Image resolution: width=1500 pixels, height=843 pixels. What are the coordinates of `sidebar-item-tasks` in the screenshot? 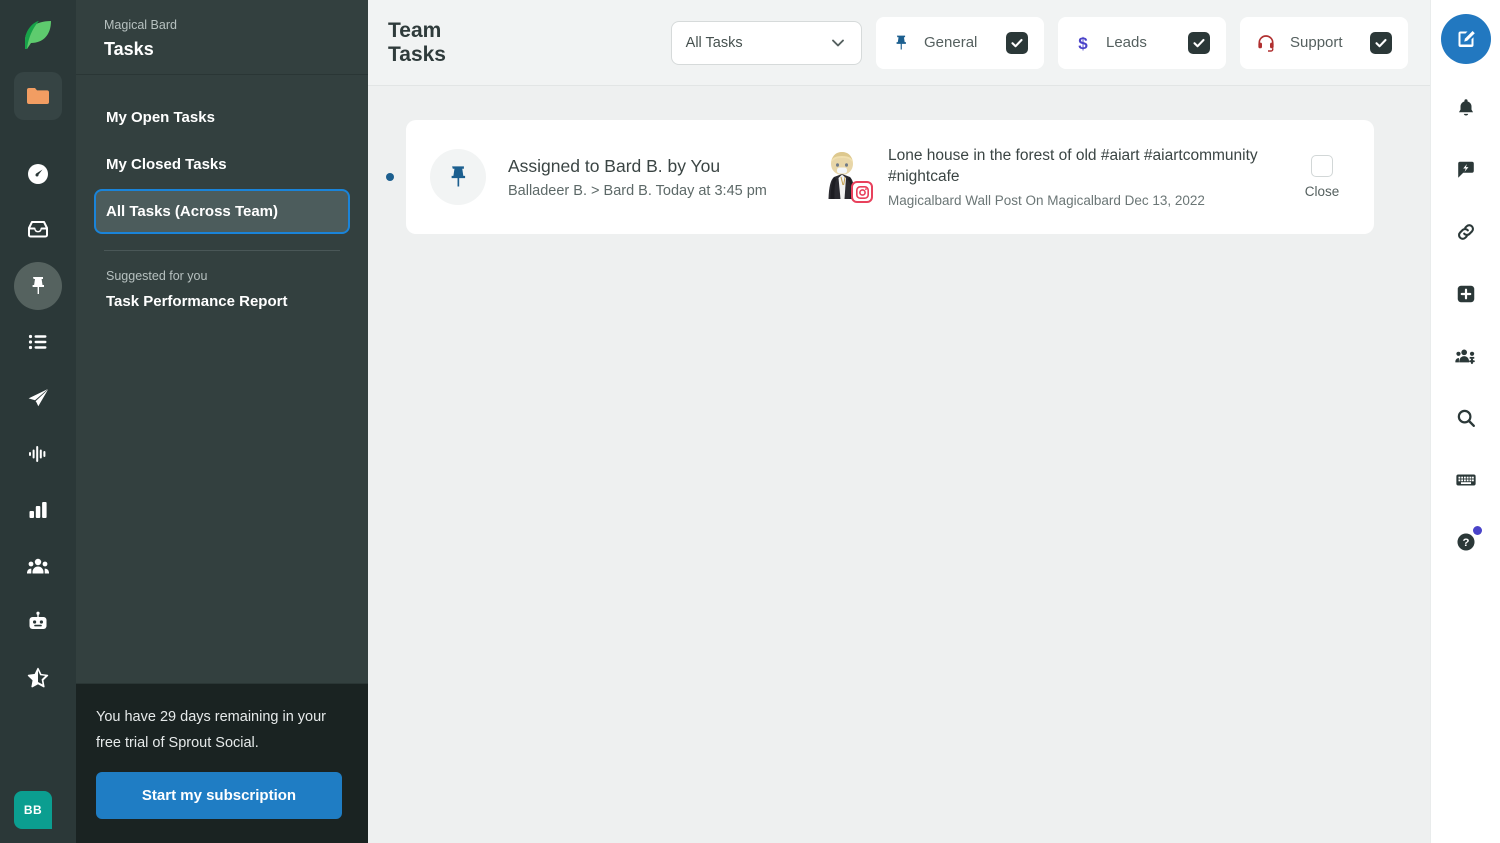 It's located at (38, 286).